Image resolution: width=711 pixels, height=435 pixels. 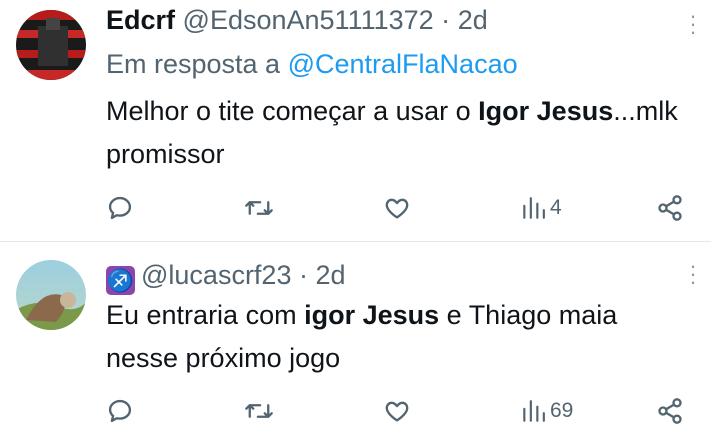 I want to click on reply-prefix: Em resposta a, so click(x=193, y=64).